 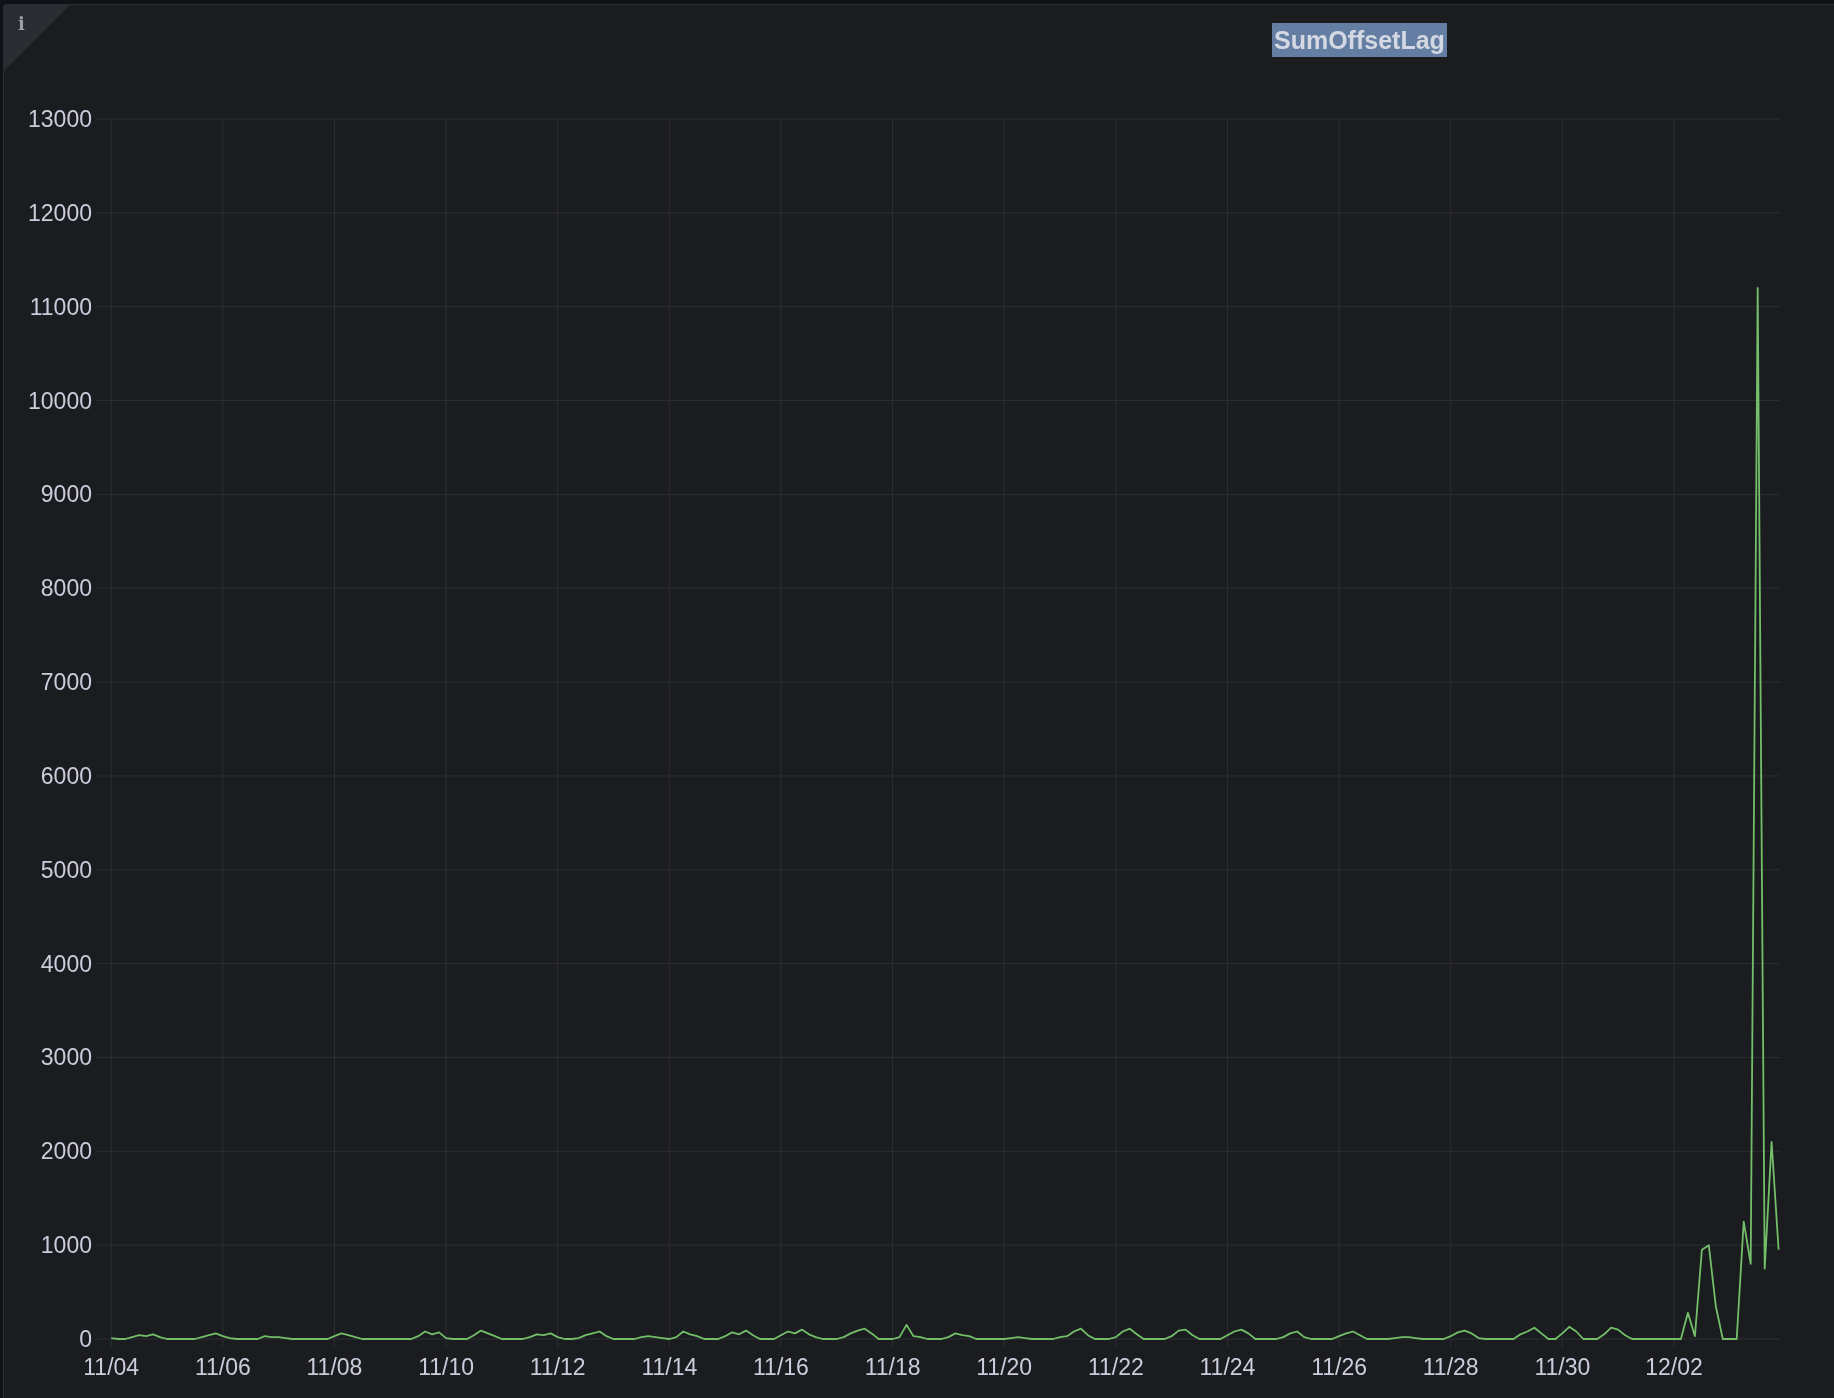 I want to click on x-tick-label: 11/16, so click(x=781, y=1367).